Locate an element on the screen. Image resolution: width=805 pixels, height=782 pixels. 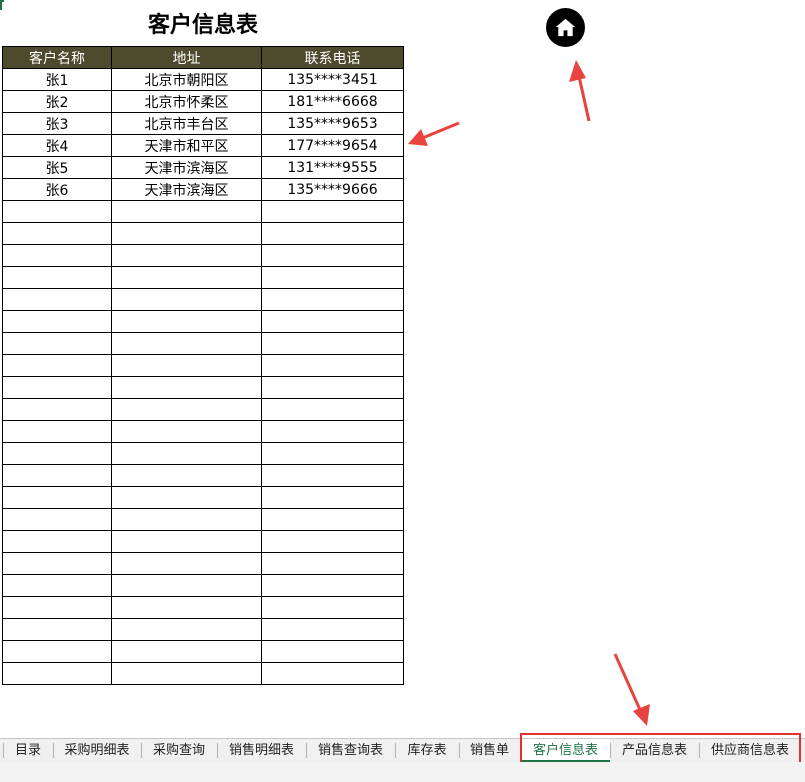
tab-contents: 目录 is located at coordinates (28, 750).